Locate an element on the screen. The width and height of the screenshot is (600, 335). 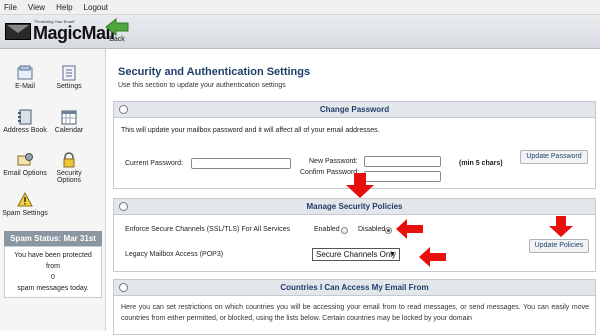
confirm-password-input is located at coordinates (402, 176).